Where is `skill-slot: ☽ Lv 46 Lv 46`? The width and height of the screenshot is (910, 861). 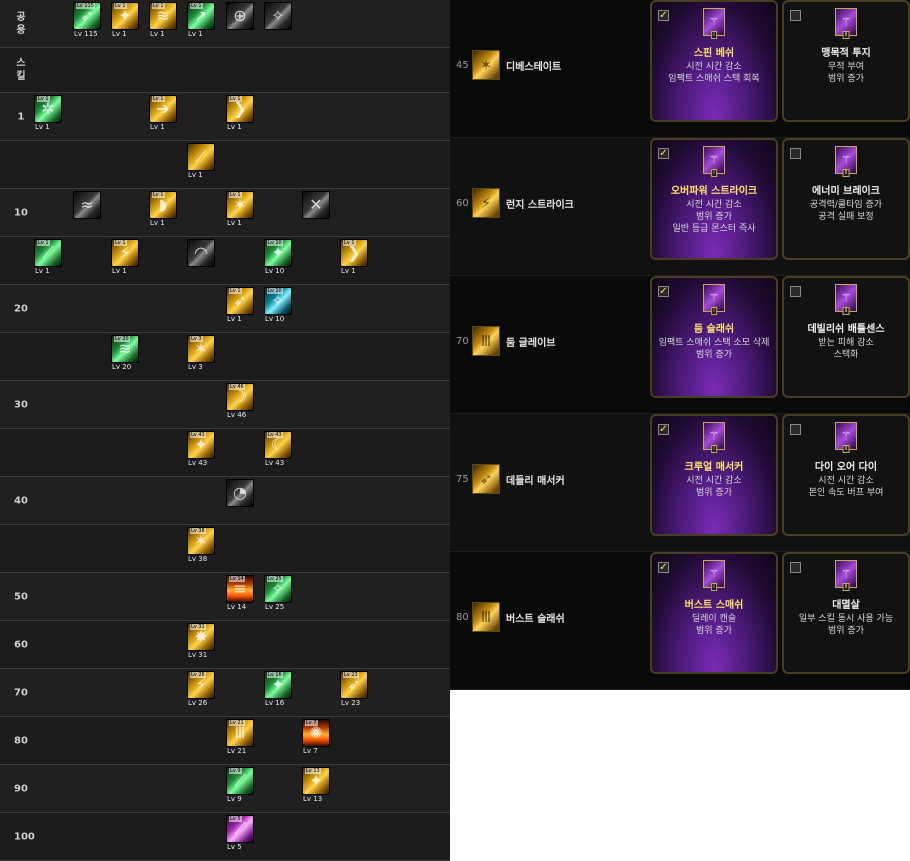 skill-slot: ☽ Lv 46 Lv 46 is located at coordinates (240, 403).